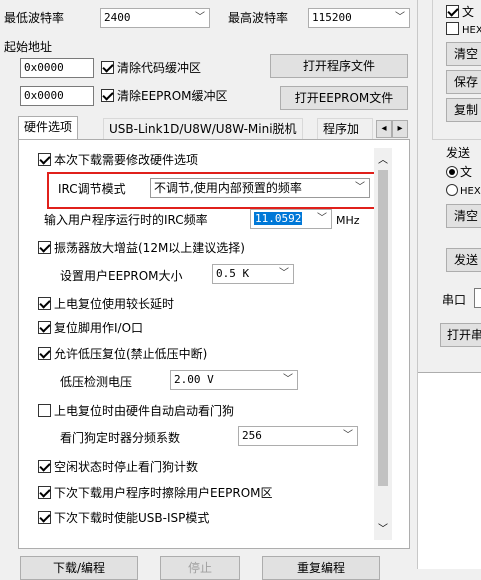 The height and width of the screenshot is (580, 481). I want to click on clear-code-label: 清除代码缓冲区, so click(159, 68).